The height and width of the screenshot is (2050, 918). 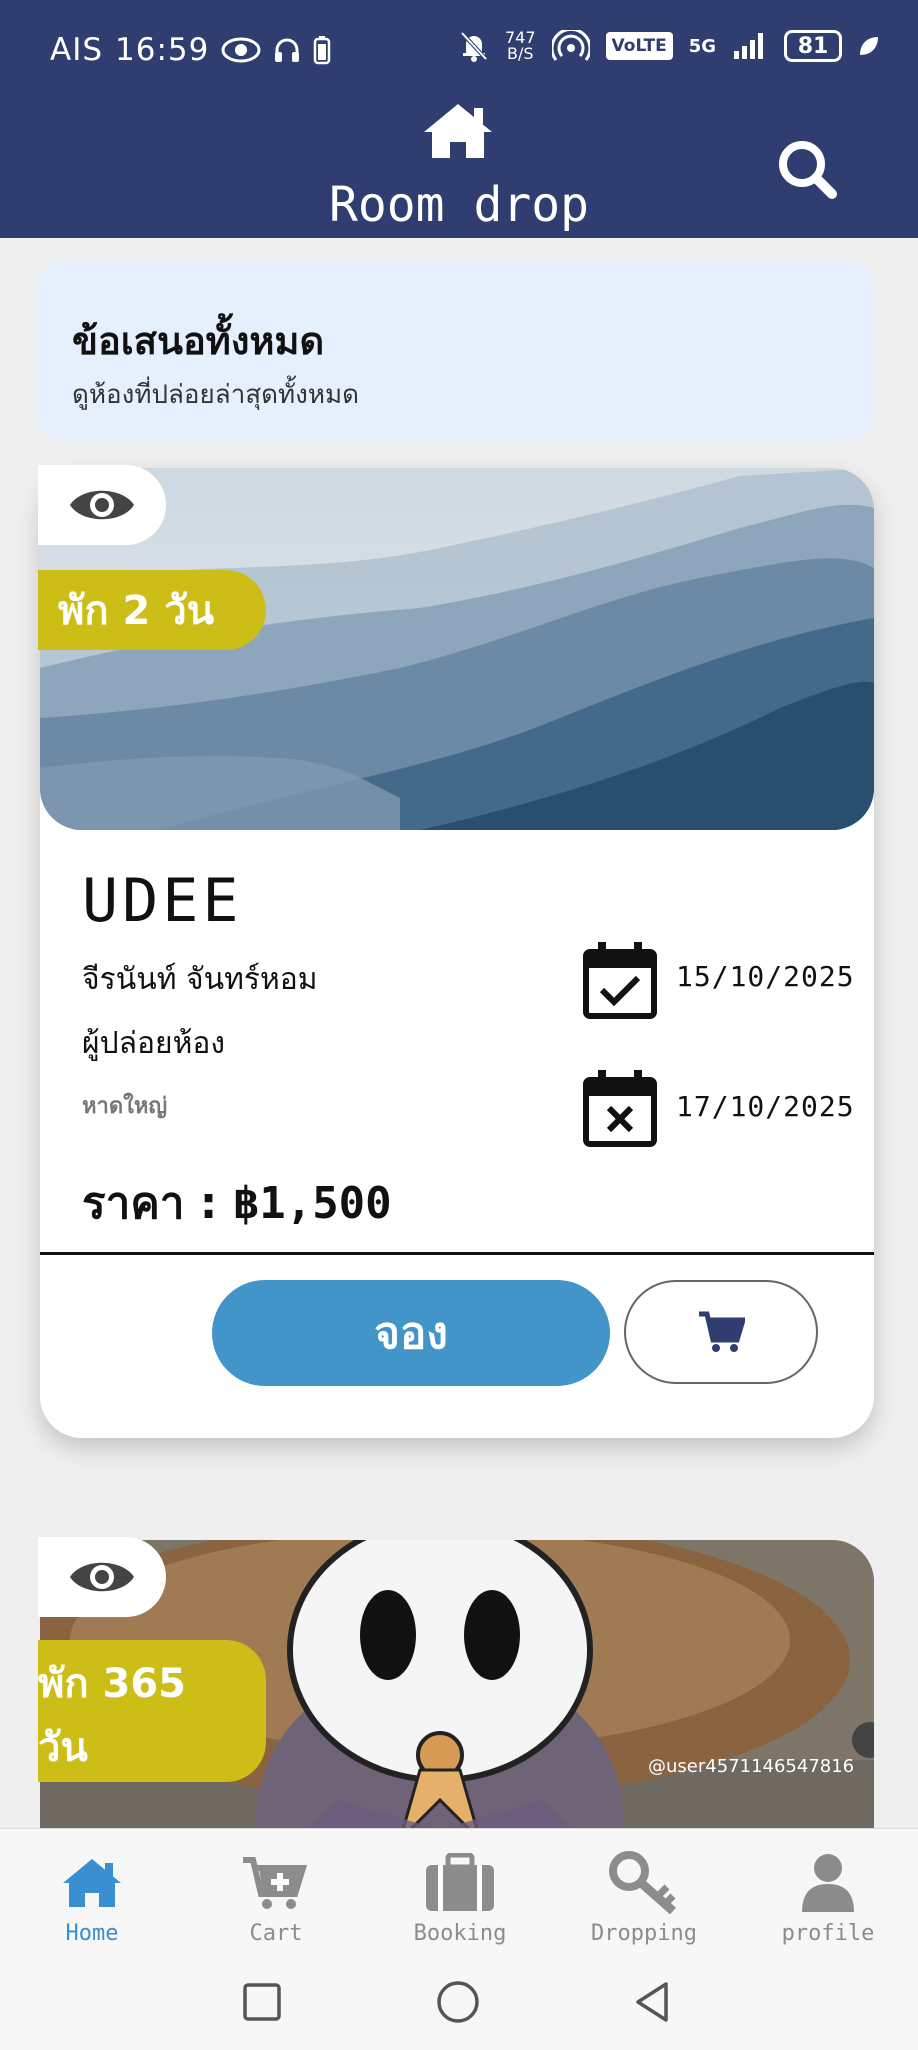 I want to click on net-speed-unit: B/S, so click(x=520, y=53).